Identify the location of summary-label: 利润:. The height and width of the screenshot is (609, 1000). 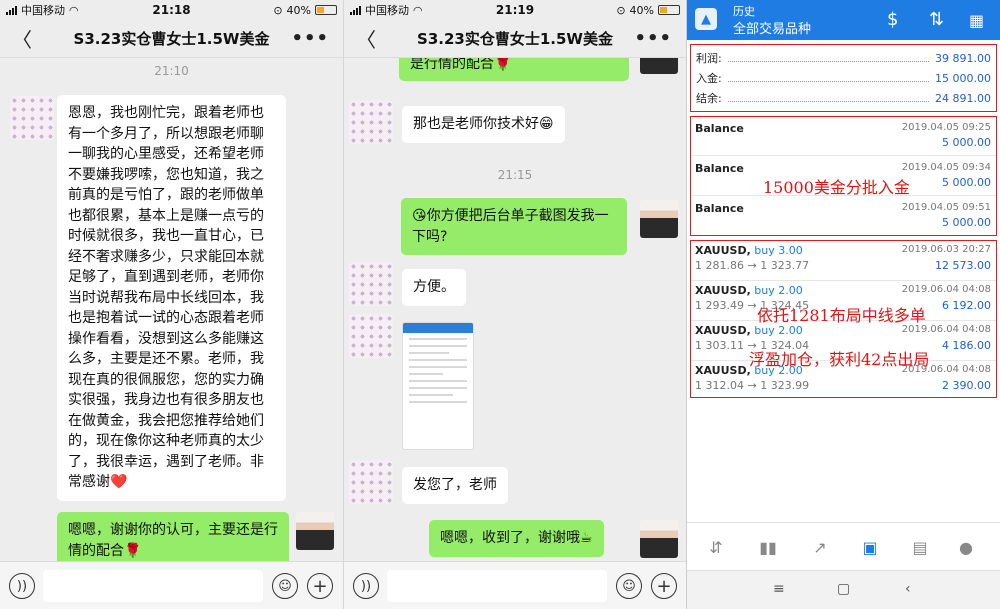
(709, 58).